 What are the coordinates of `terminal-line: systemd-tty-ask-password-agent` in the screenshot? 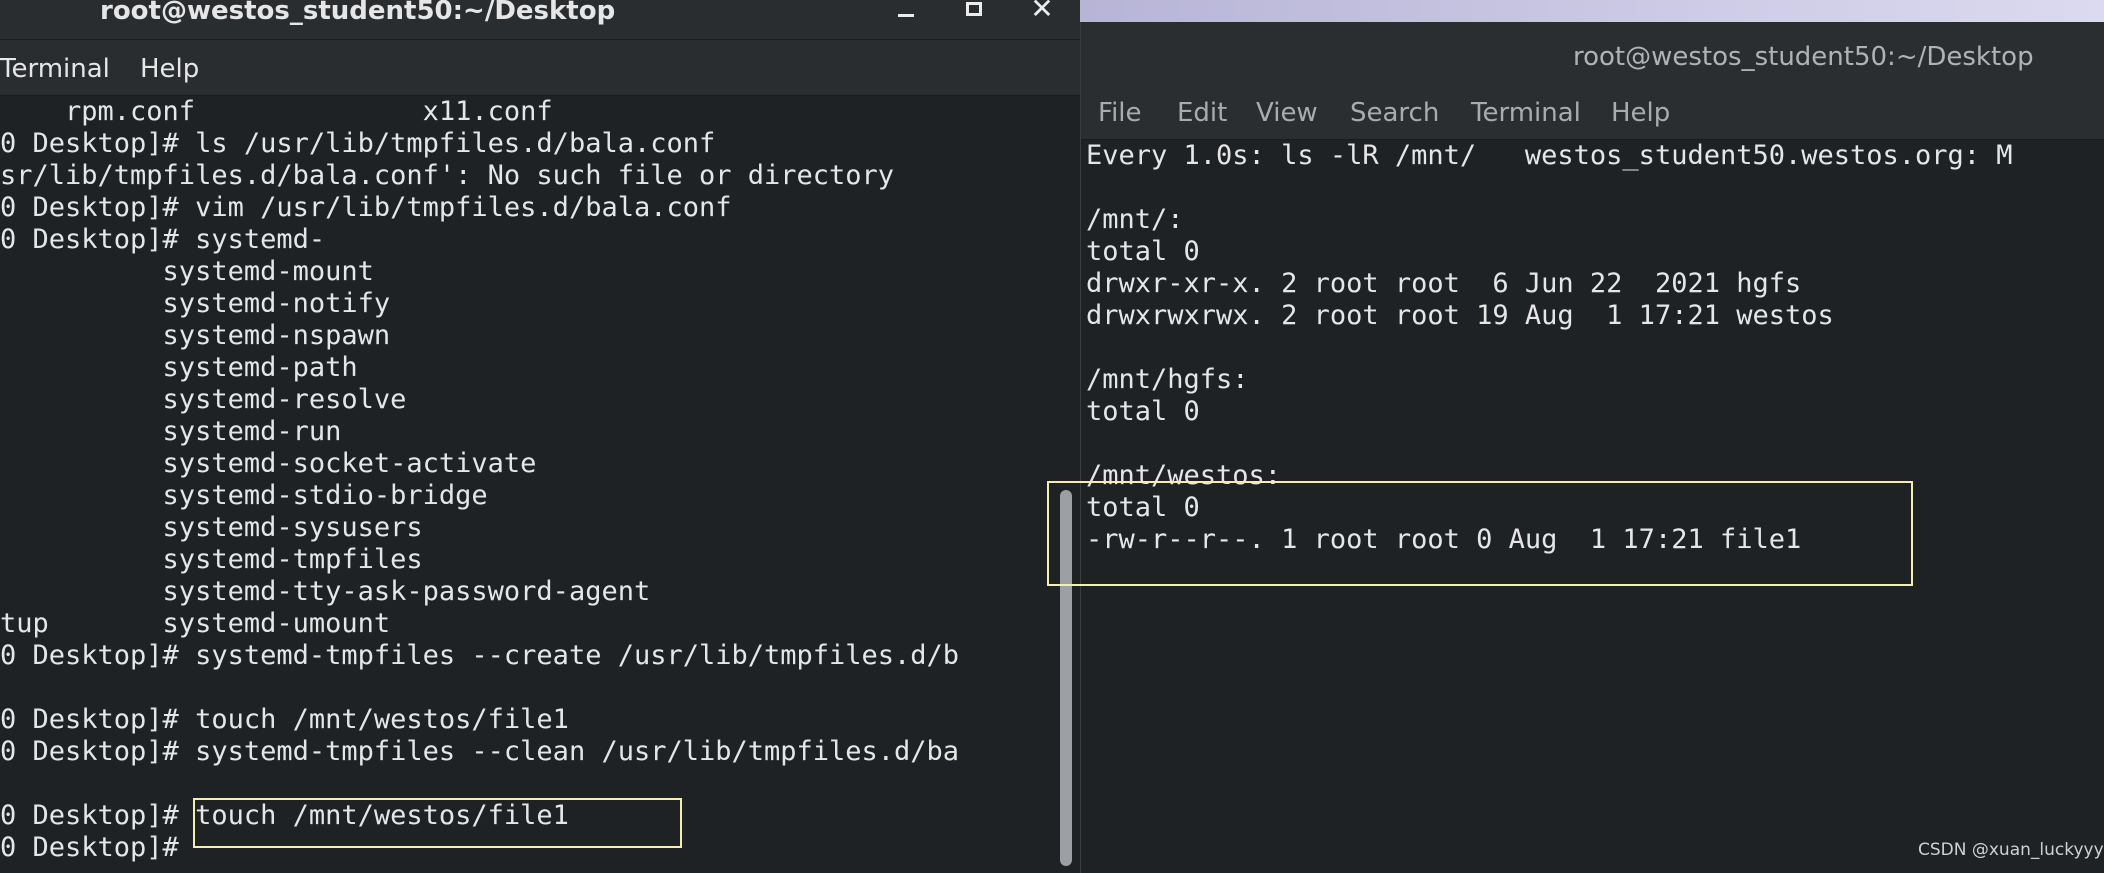 It's located at (325, 591).